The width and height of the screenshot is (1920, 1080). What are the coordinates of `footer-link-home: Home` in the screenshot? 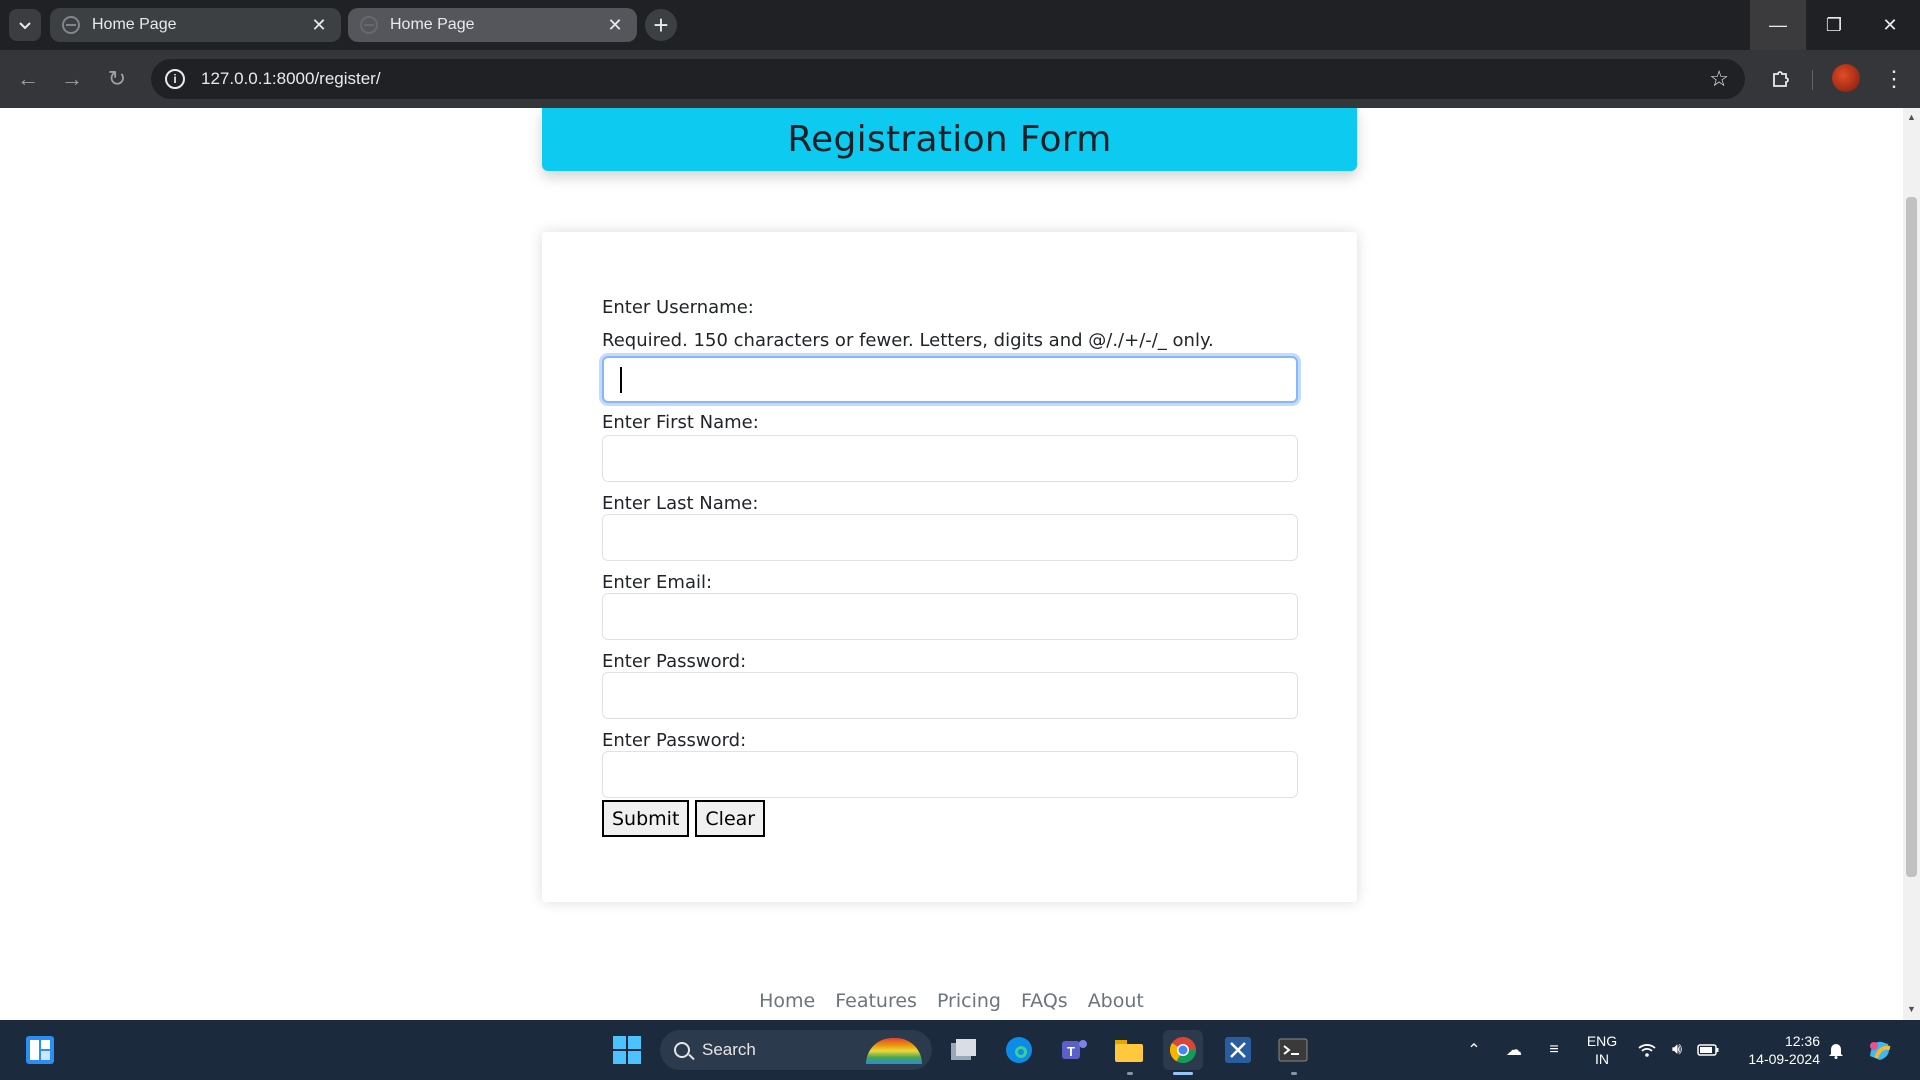 It's located at (787, 1001).